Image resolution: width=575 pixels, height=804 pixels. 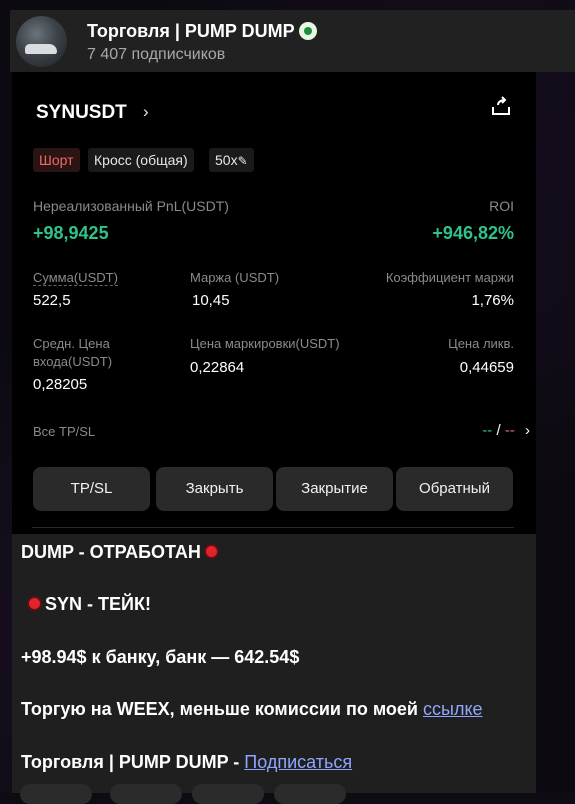 What do you see at coordinates (307, 31) in the screenshot?
I see `eye-icon` at bounding box center [307, 31].